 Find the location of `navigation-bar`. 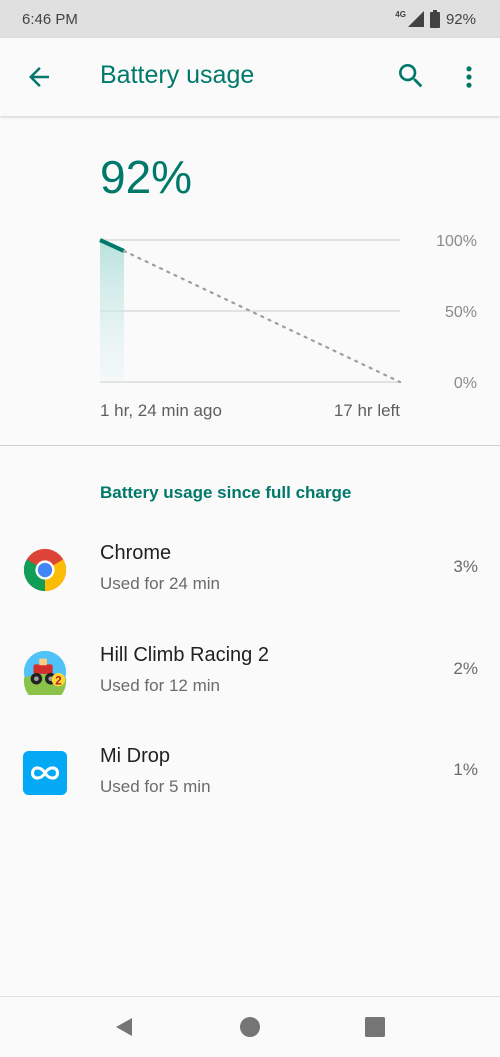

navigation-bar is located at coordinates (250, 1026).